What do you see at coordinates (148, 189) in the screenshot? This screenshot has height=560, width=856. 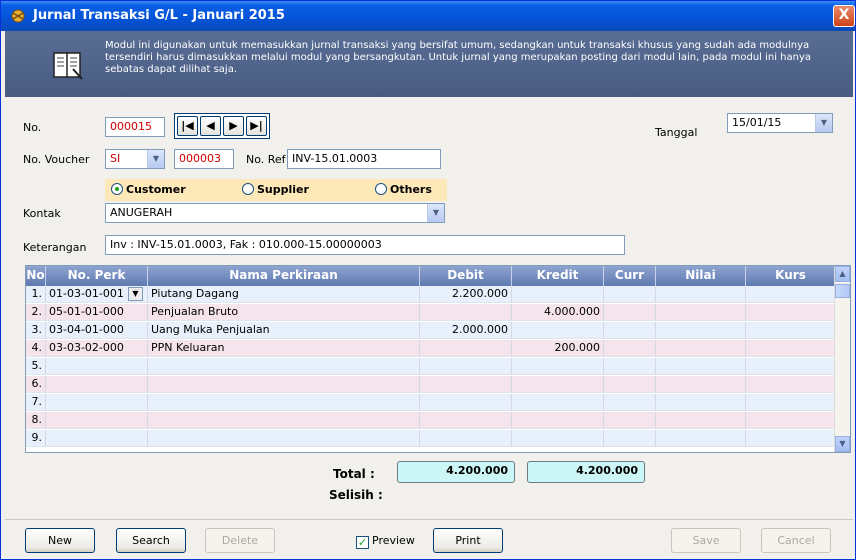 I see `radio-customer: Customer` at bounding box center [148, 189].